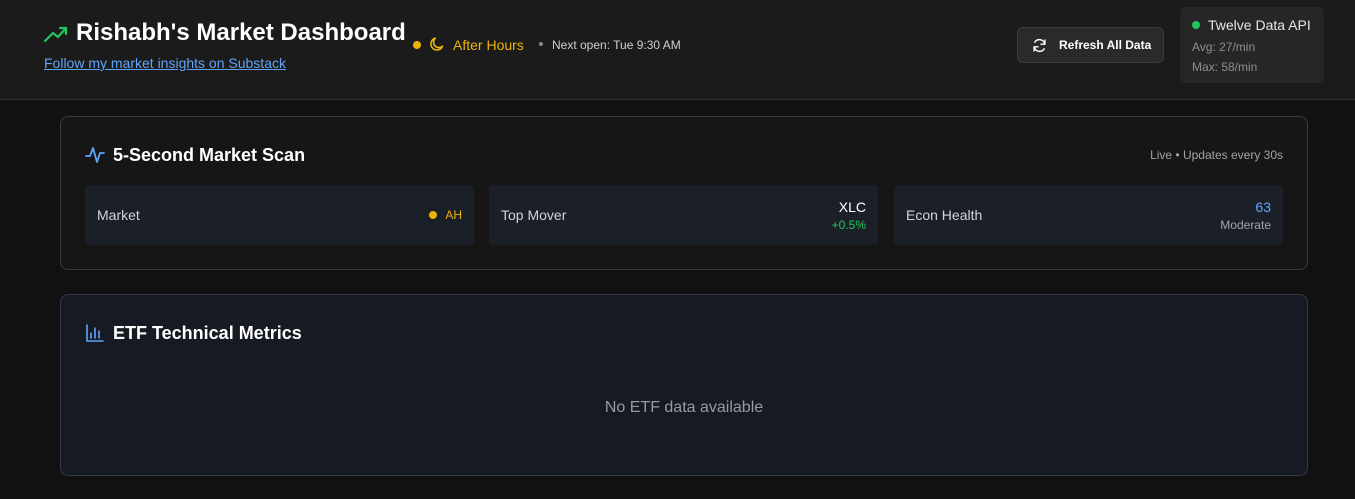 This screenshot has height=499, width=1355. I want to click on api-max-rate: Max: 58/min, so click(1225, 67).